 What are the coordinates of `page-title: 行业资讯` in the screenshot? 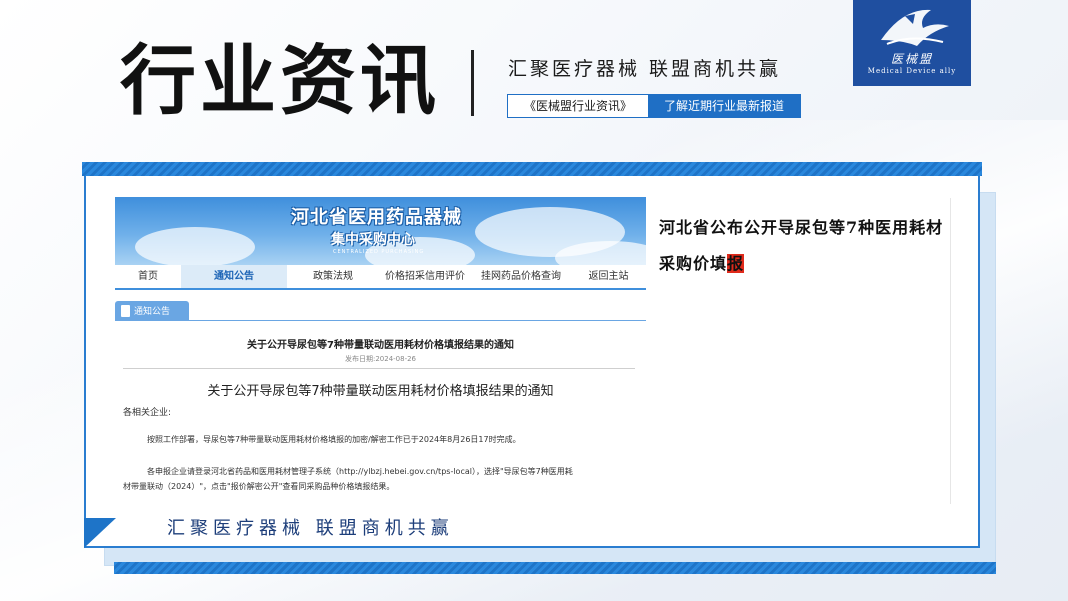 It's located at (280, 80).